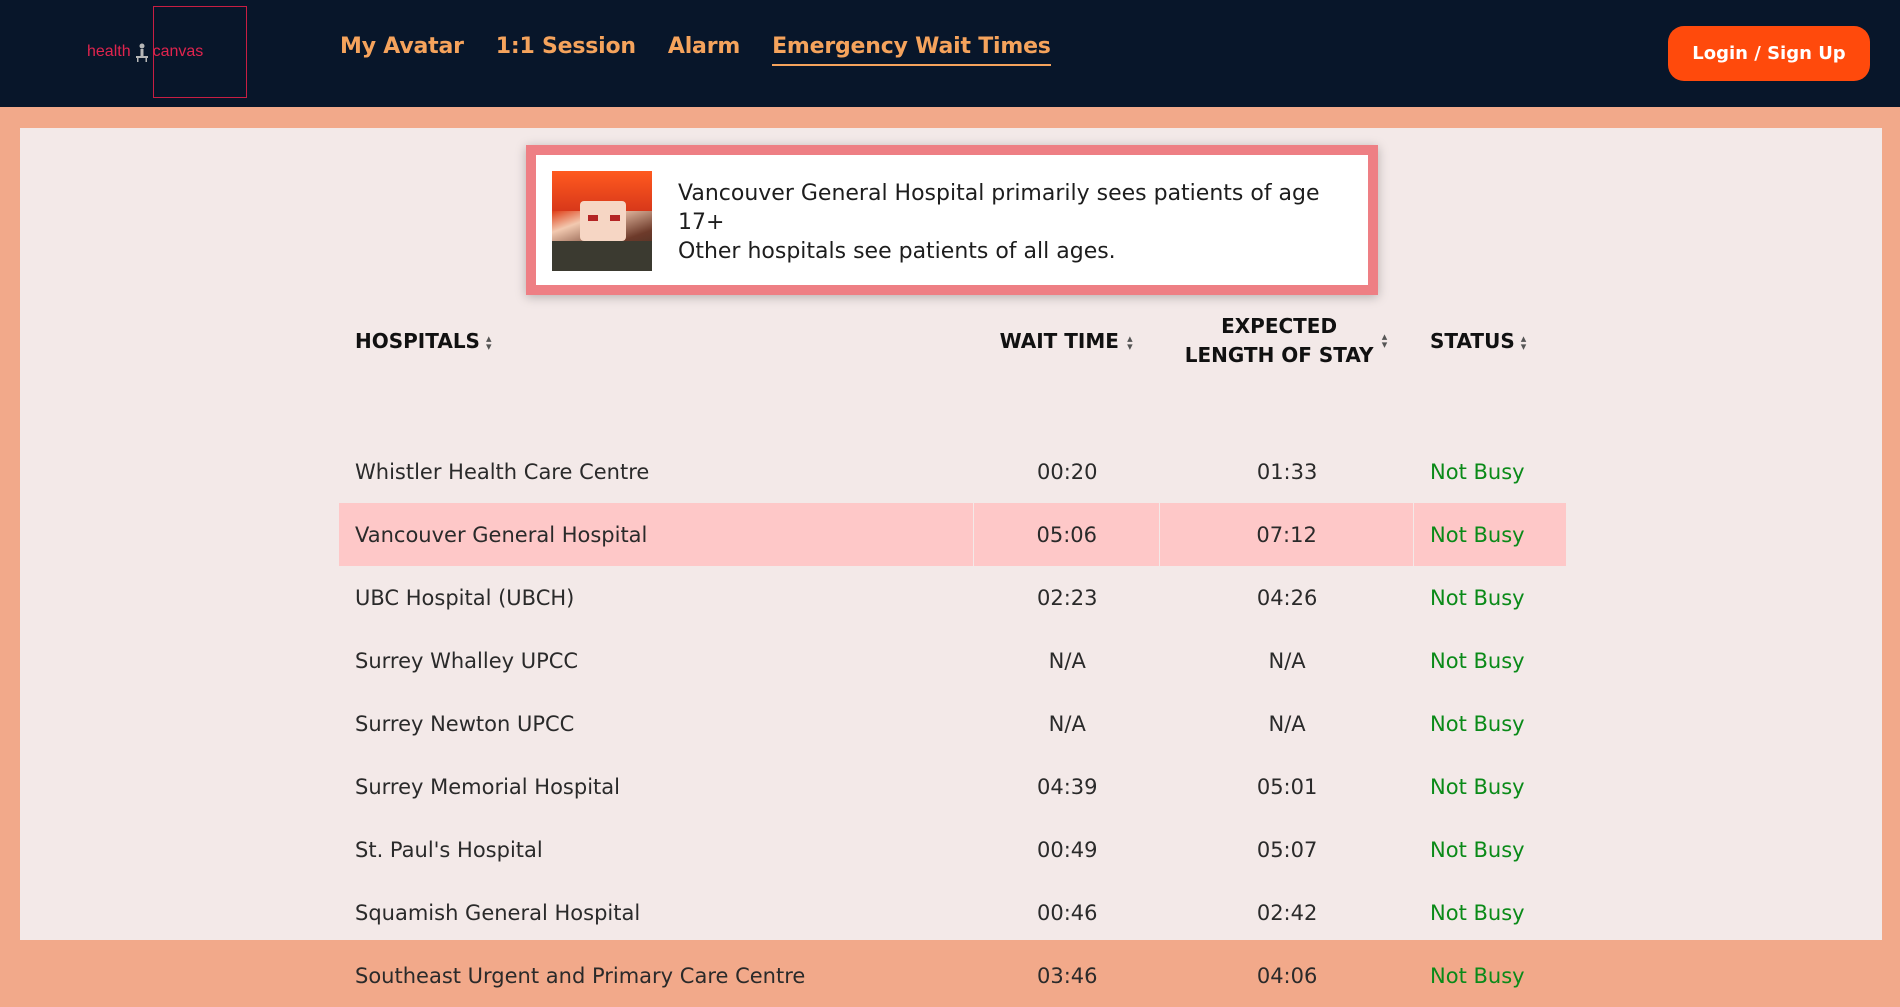  Describe the element at coordinates (465, 723) in the screenshot. I see `hospital-name: Surrey Newton UPCC` at that location.